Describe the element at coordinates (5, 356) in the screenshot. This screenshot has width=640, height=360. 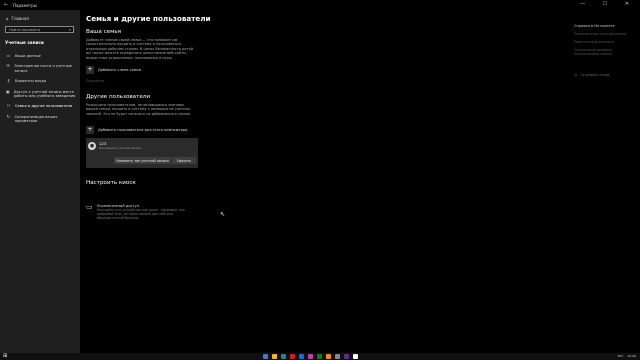
I see `start-windows-icon: ⊞` at that location.